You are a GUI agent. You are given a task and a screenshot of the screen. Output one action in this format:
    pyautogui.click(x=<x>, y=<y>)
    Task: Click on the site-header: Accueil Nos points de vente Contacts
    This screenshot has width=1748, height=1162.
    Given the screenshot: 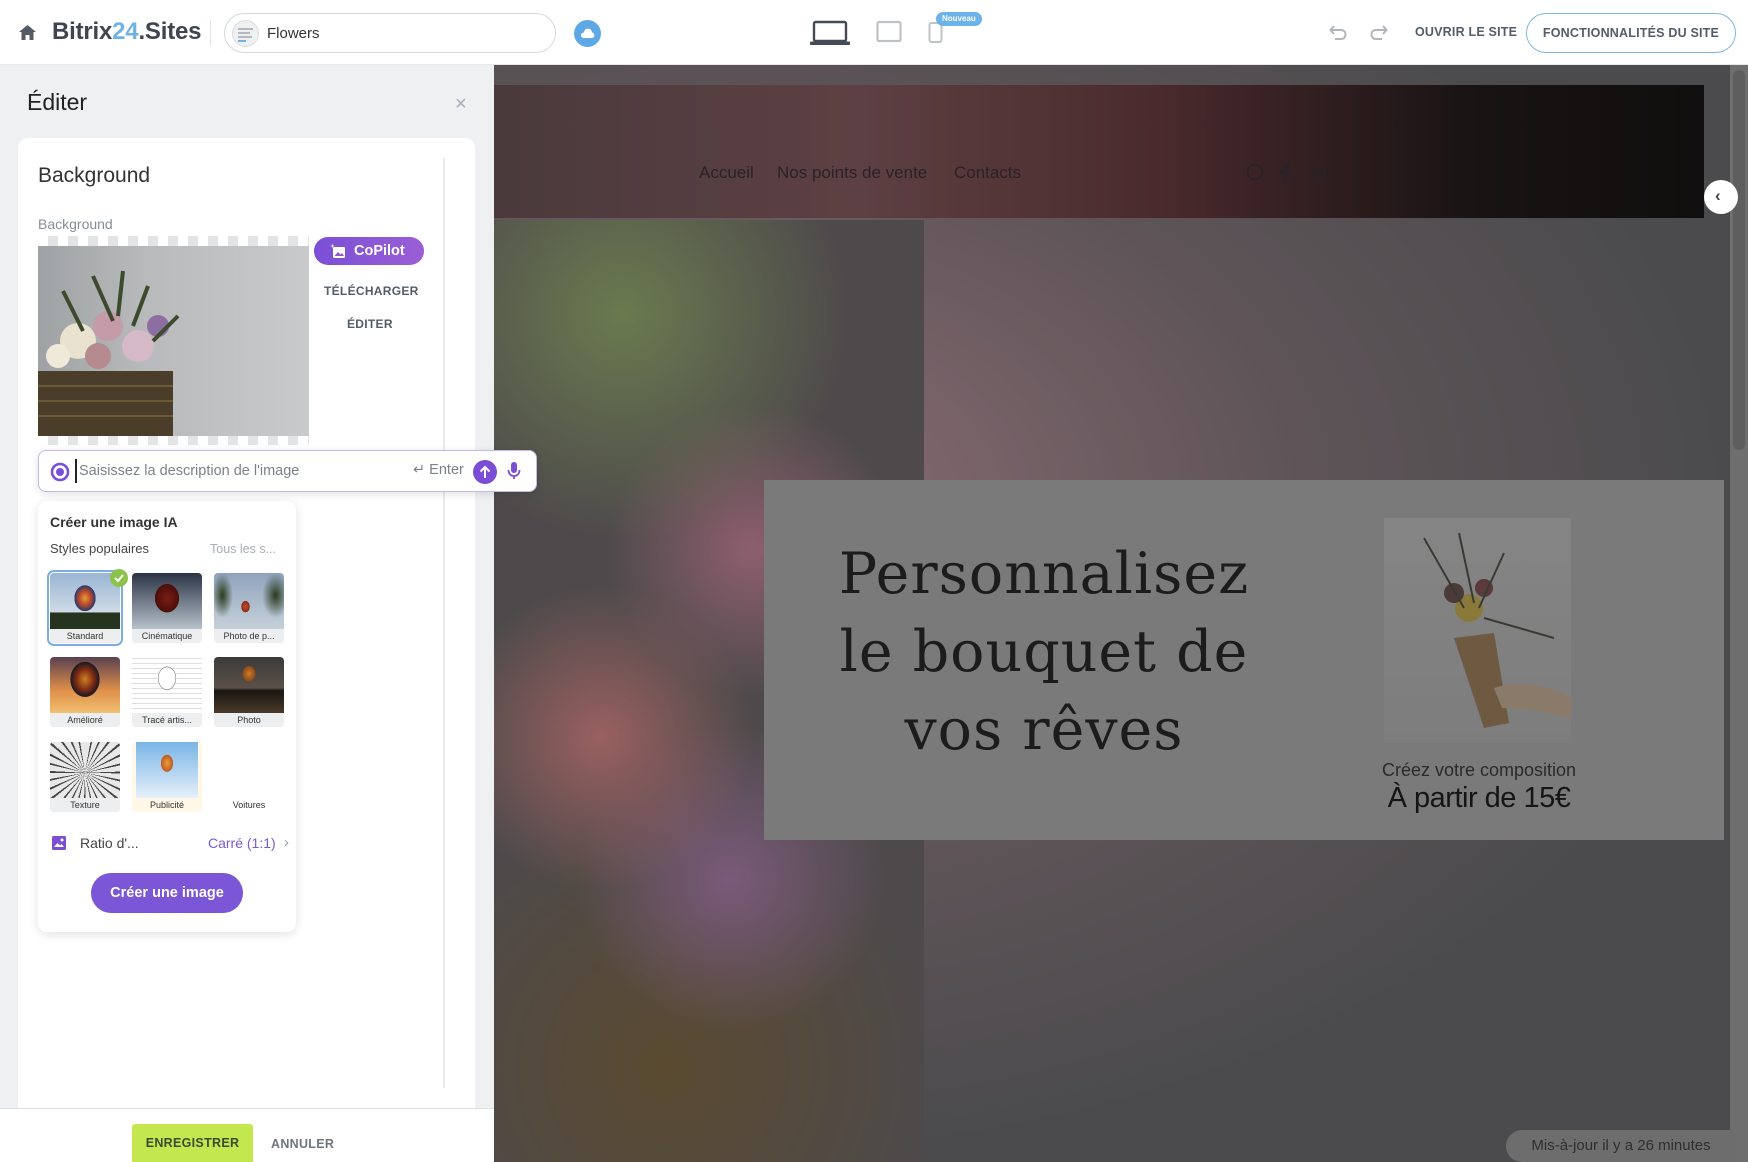 What is the action you would take?
    pyautogui.click(x=1099, y=151)
    